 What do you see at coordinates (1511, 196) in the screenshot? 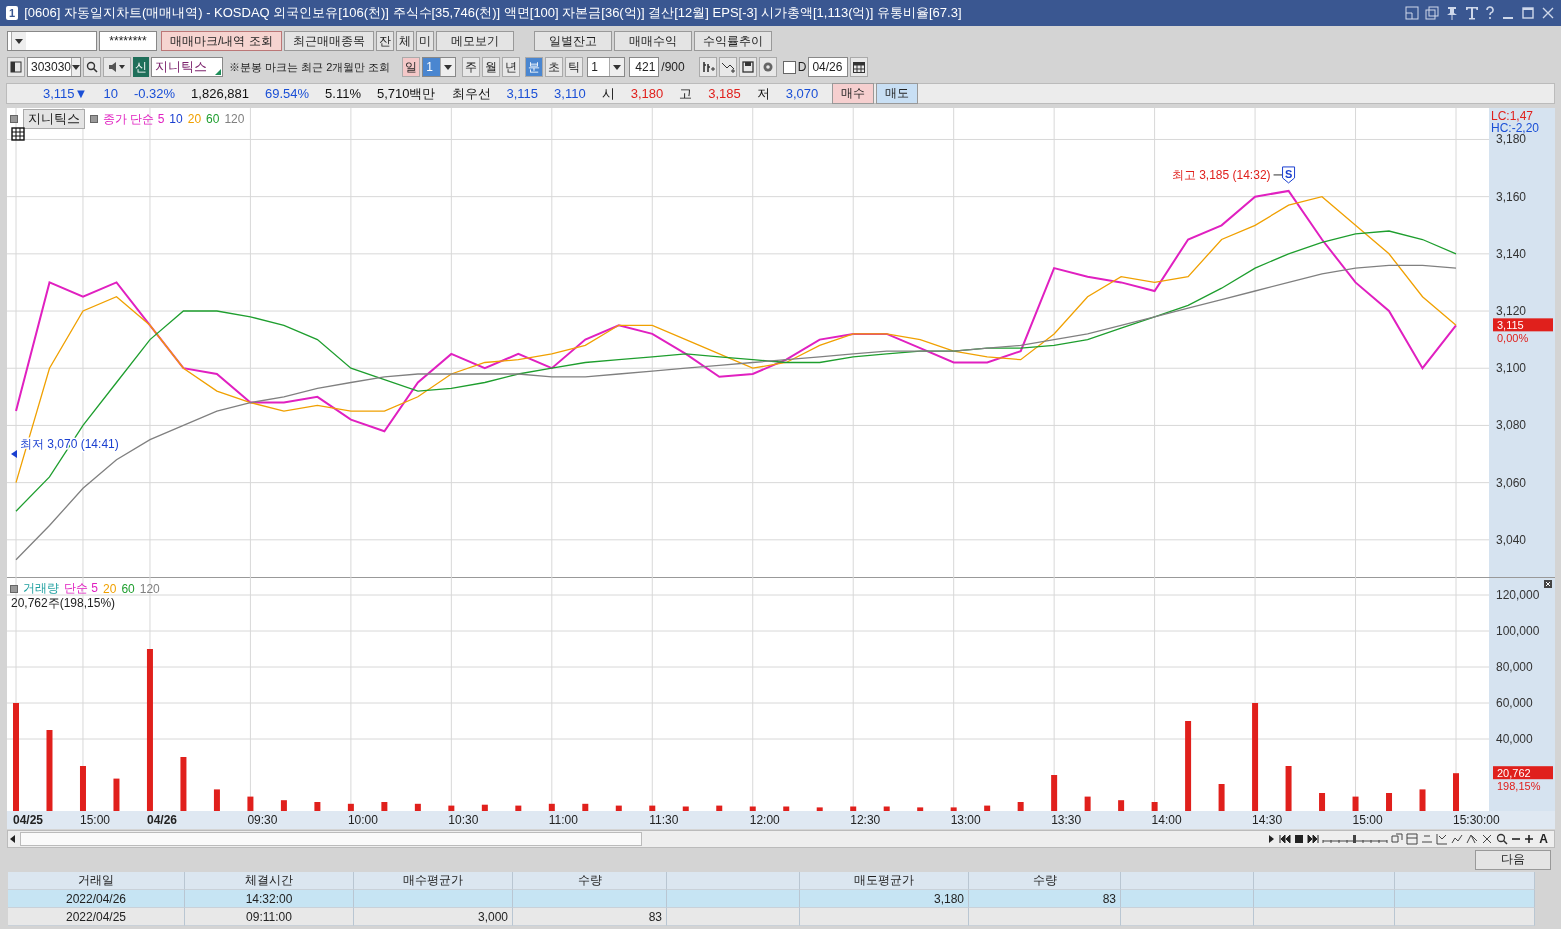
I see `axis-label: 3,160` at bounding box center [1511, 196].